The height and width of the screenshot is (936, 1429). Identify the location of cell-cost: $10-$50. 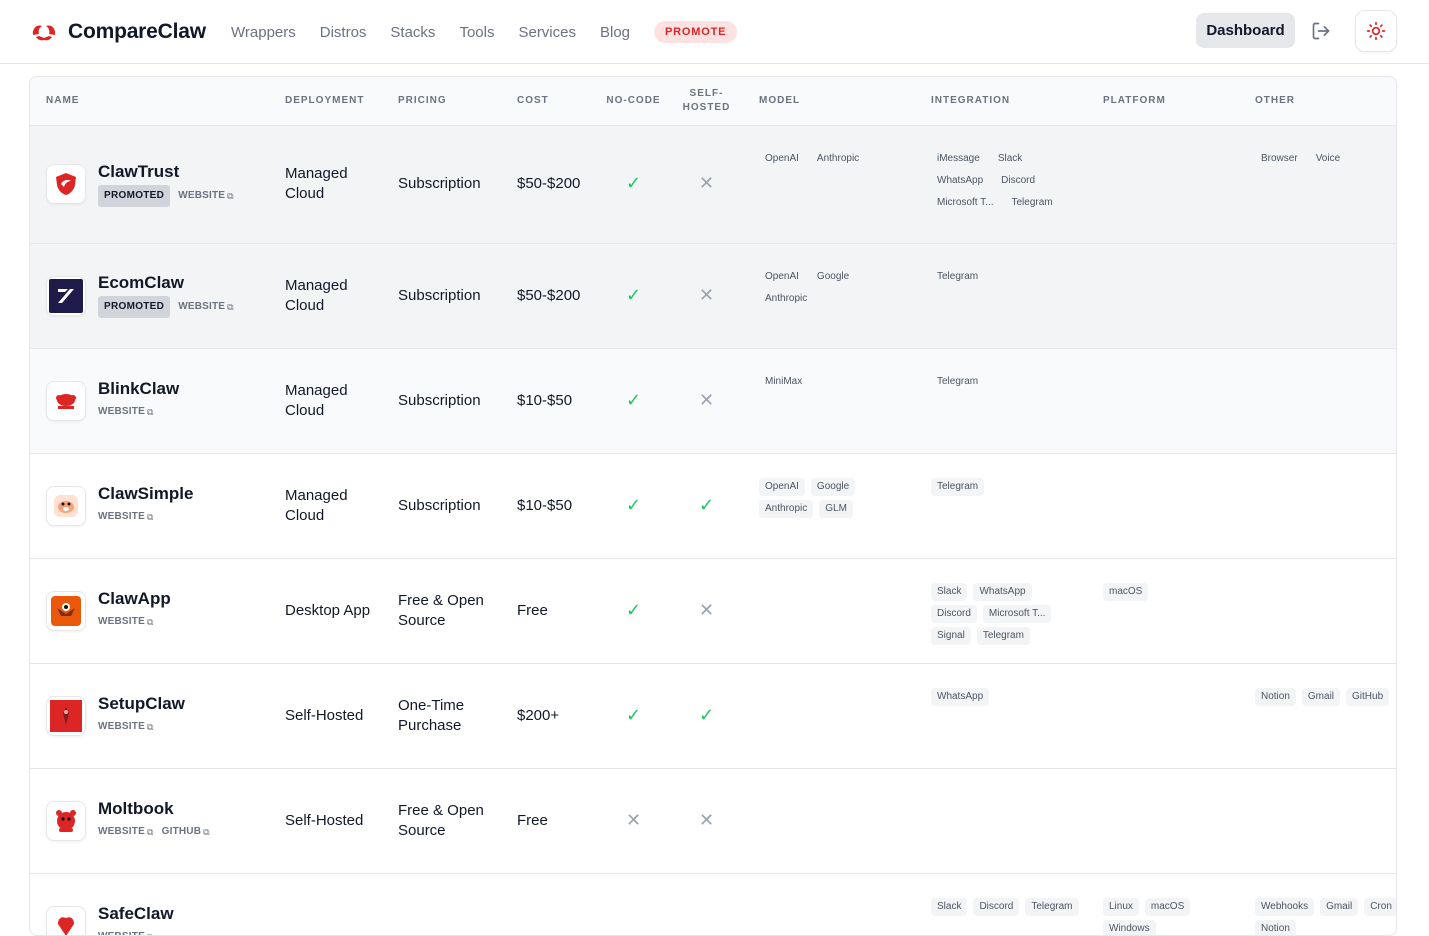
(549, 400).